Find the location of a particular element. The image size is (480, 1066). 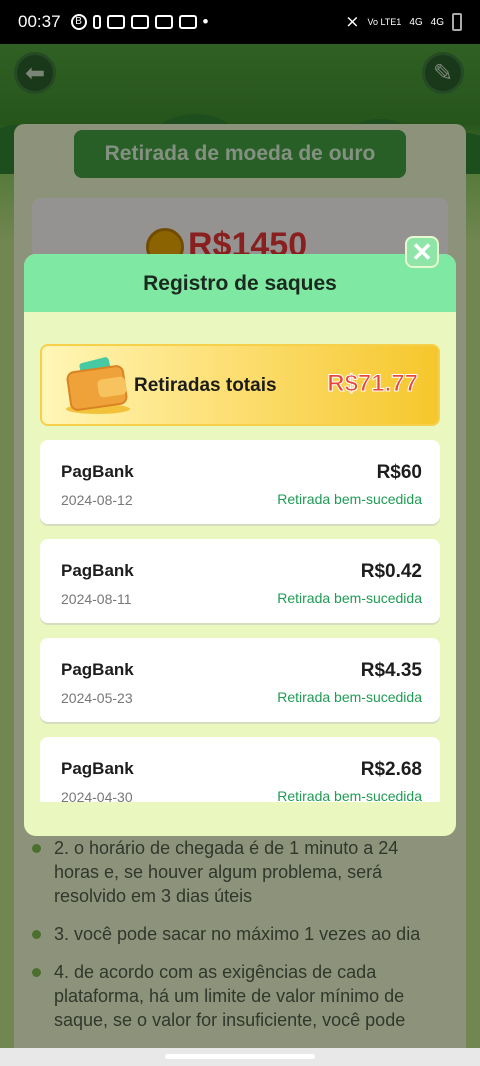

home-gesture-handle is located at coordinates (240, 1056).